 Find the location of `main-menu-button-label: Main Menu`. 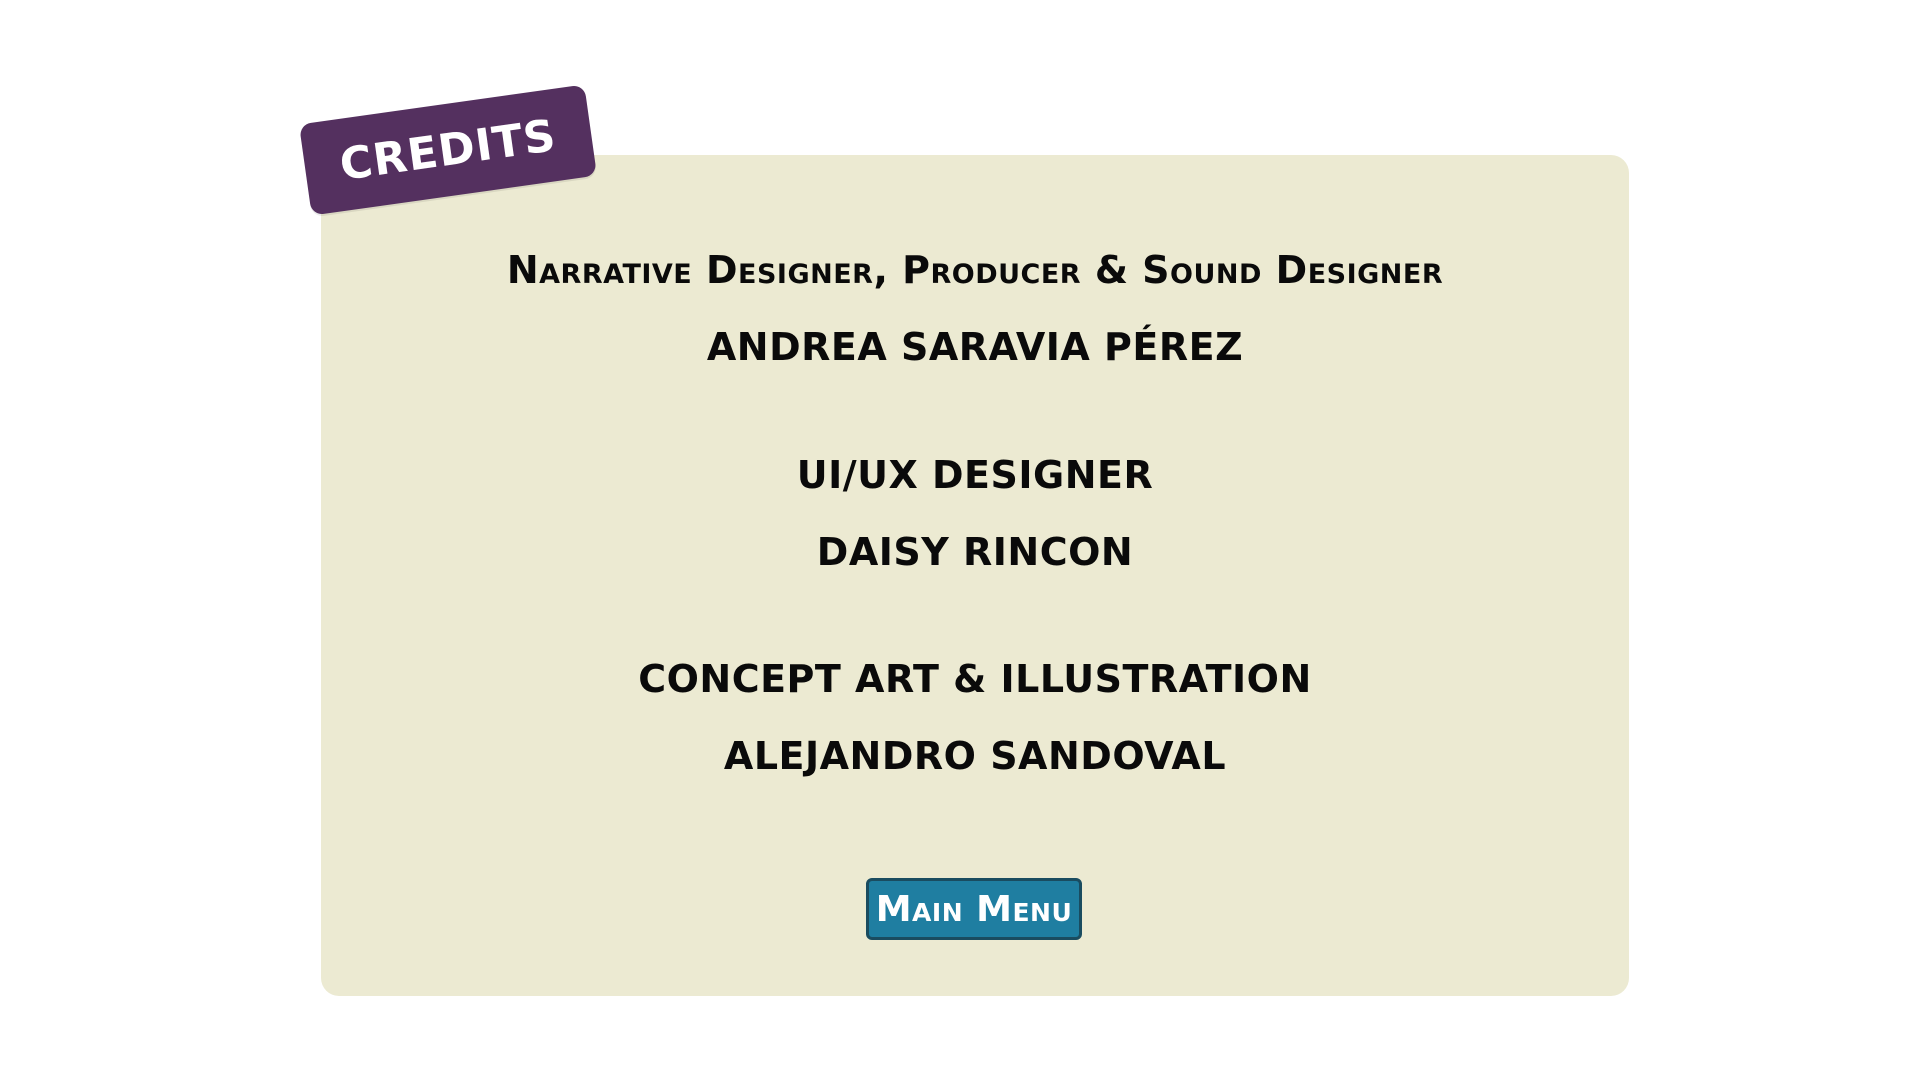

main-menu-button-label: Main Menu is located at coordinates (974, 909).